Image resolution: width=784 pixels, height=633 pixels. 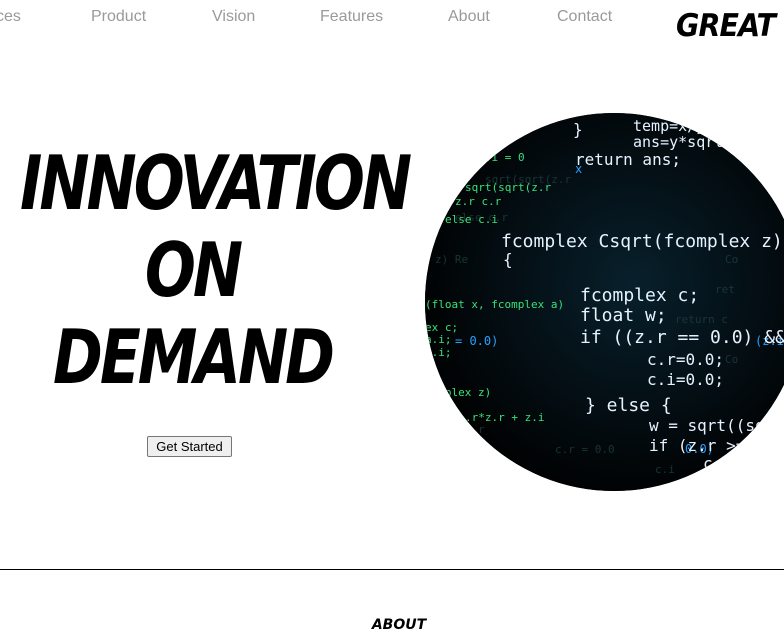 What do you see at coordinates (10, 17) in the screenshot?
I see `nav-item-services: ces` at bounding box center [10, 17].